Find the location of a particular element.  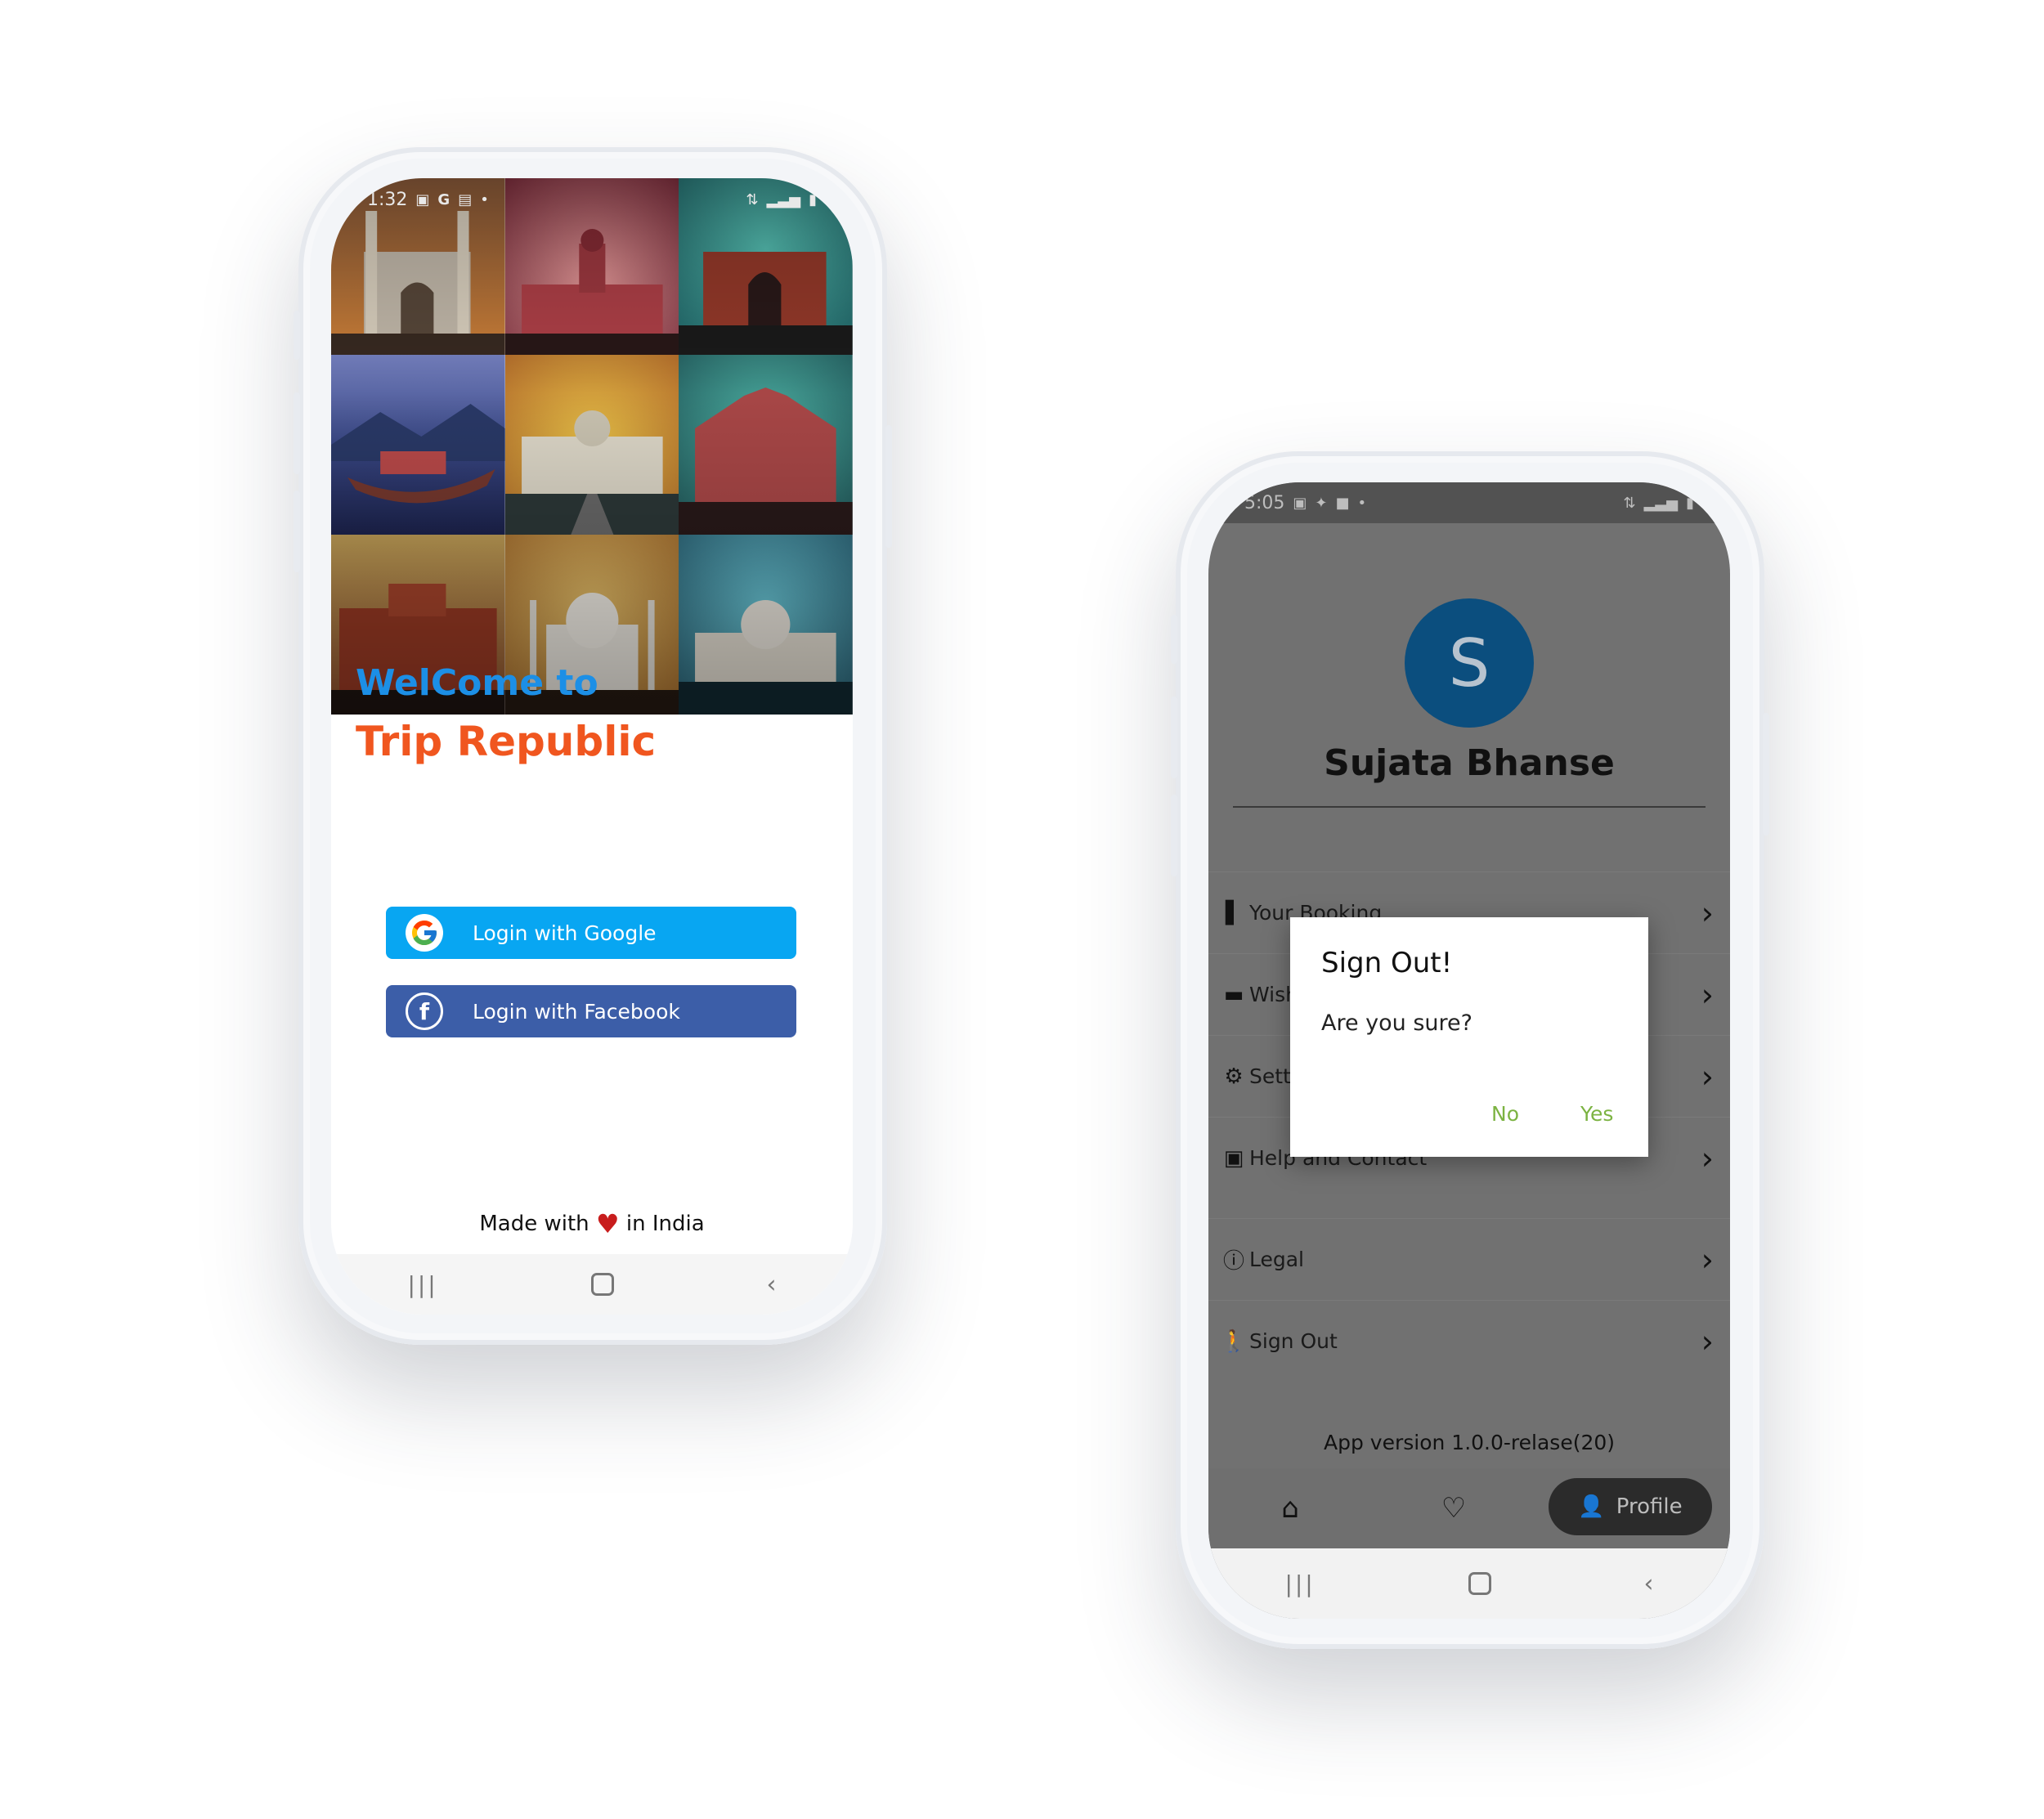

contact-icon: ▣ is located at coordinates (1233, 1158).